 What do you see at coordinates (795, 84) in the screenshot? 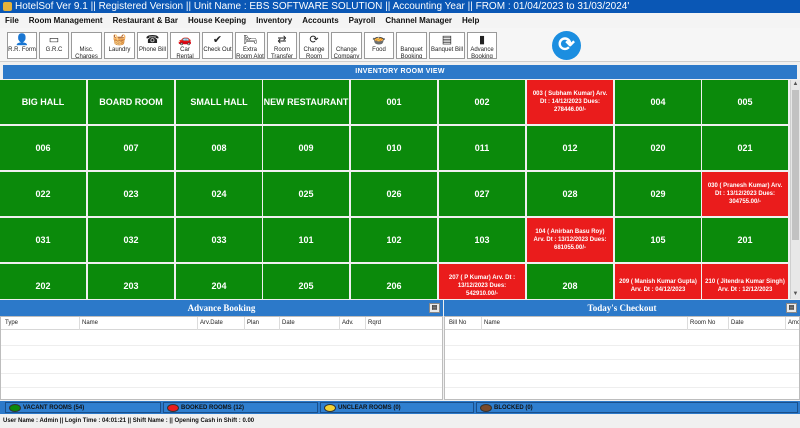
I see `scroll-up-icon: ▲` at bounding box center [795, 84].